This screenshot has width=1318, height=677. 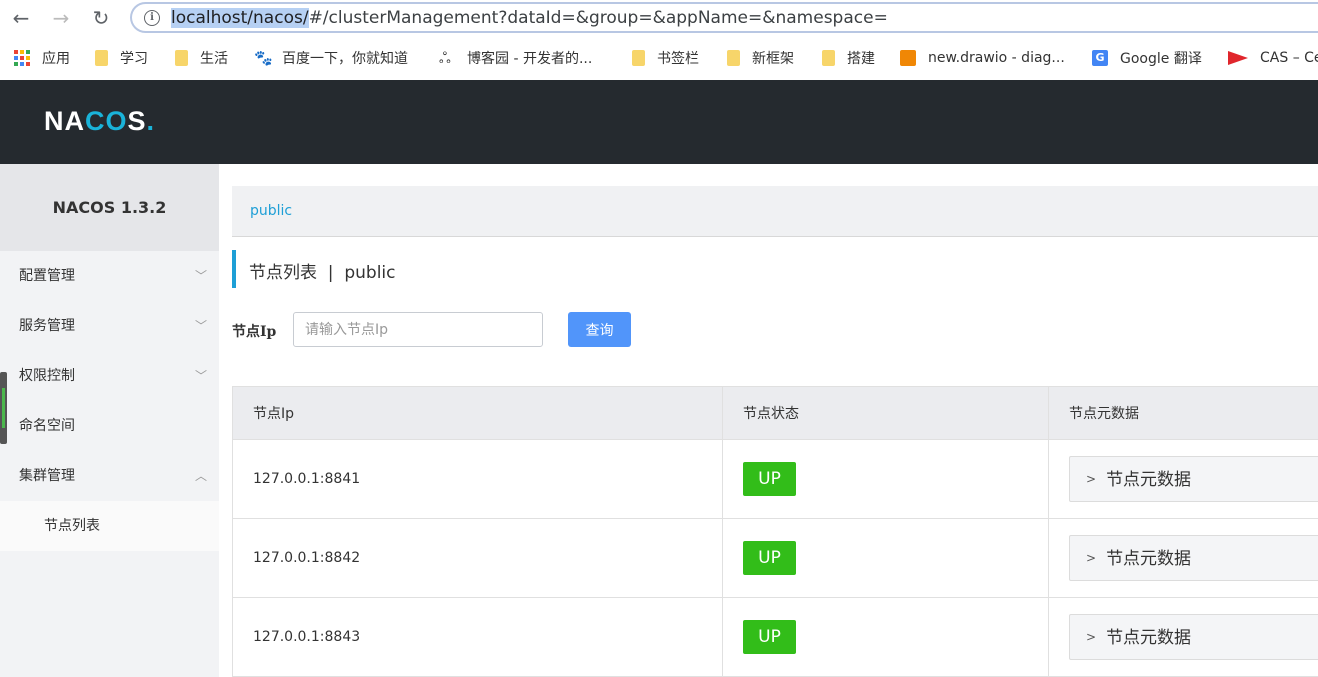 I want to click on bookmark-folder-study: 学习, so click(x=121, y=58).